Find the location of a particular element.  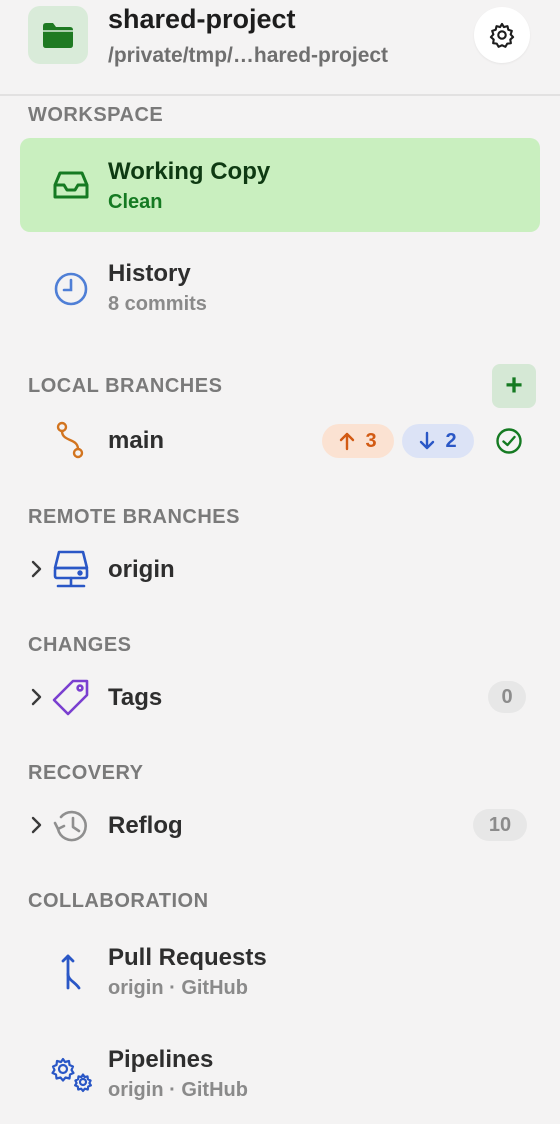

reflog-count-badge: 10 is located at coordinates (500, 825).